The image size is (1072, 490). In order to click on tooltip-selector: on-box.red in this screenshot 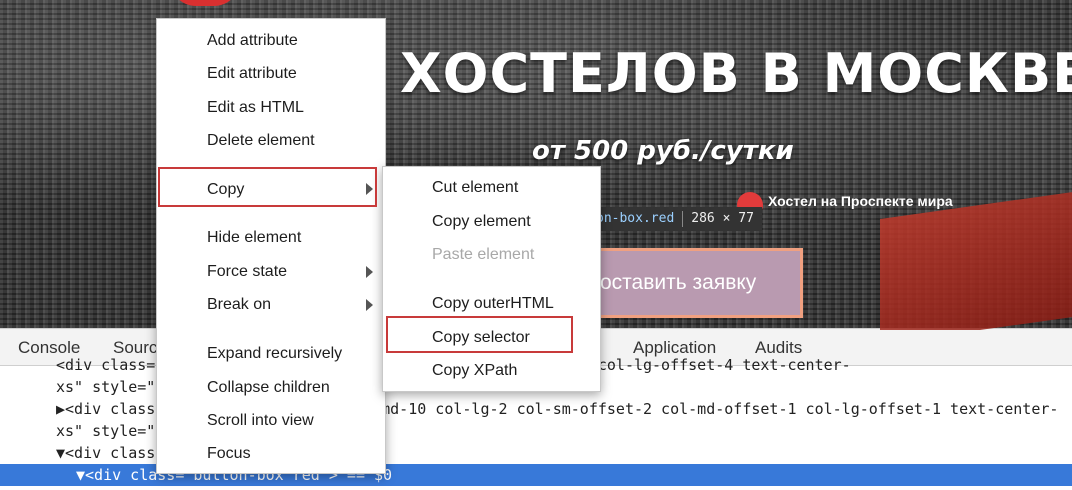, I will do `click(635, 218)`.